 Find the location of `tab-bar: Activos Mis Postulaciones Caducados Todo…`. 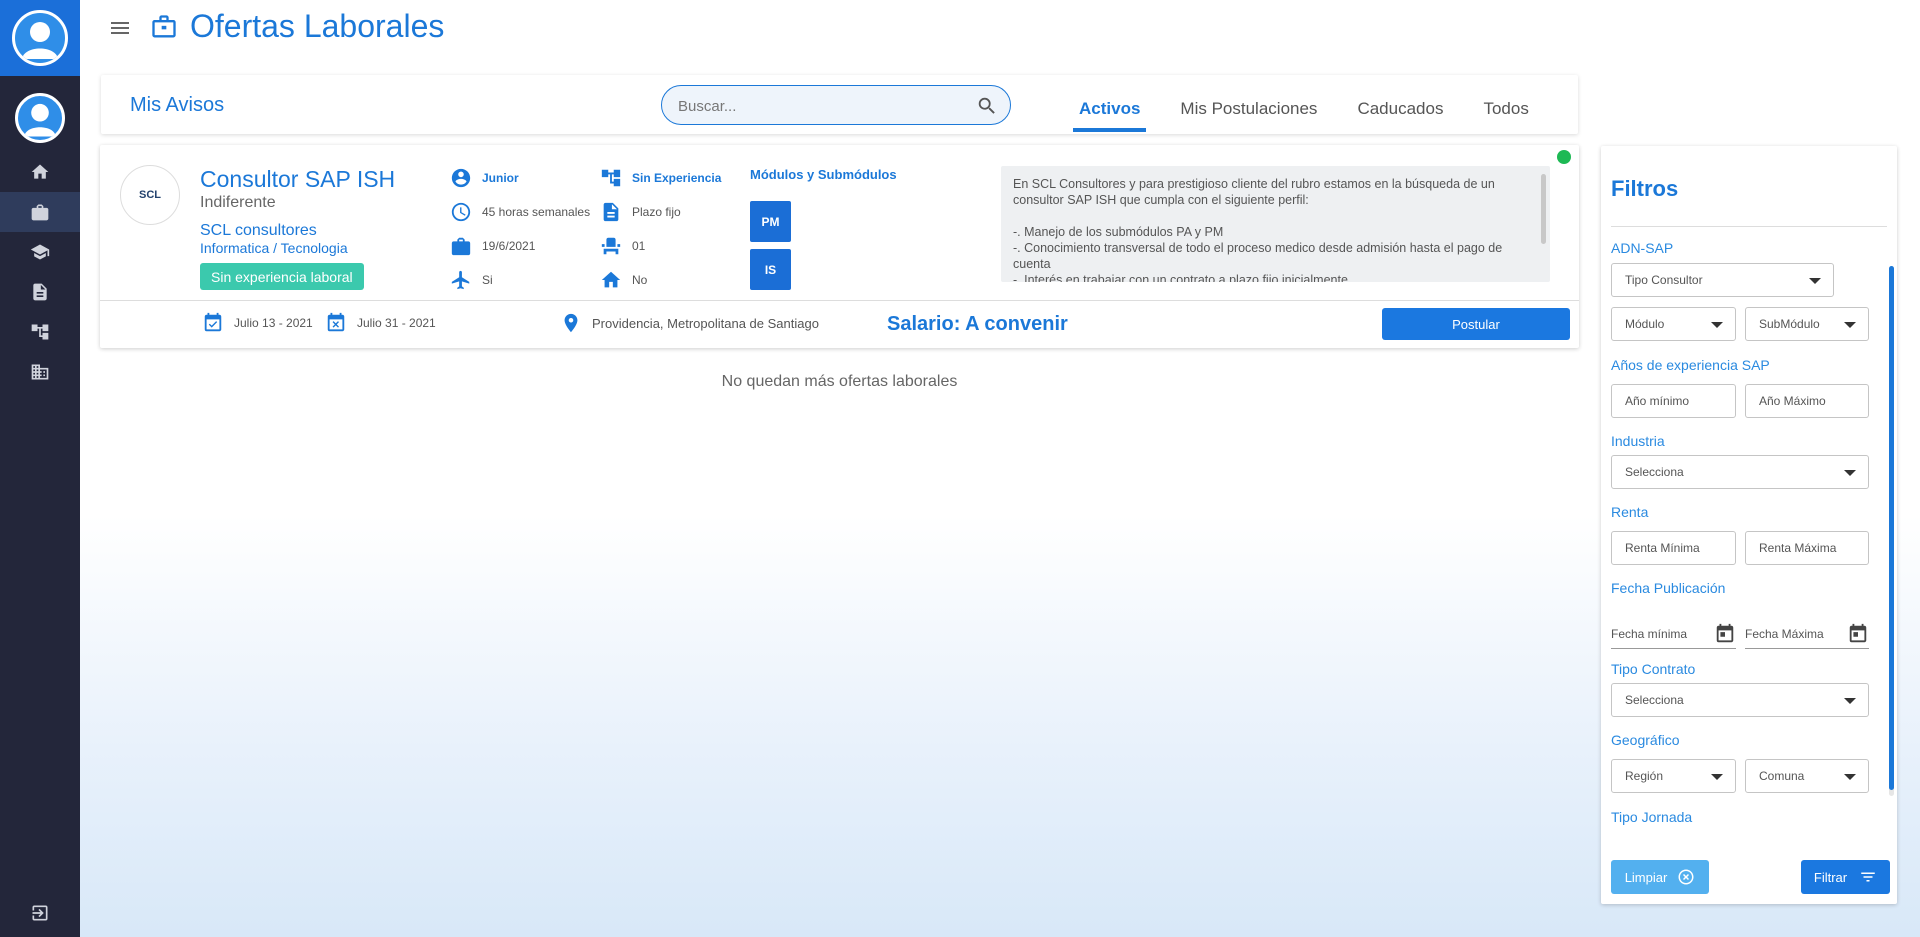

tab-bar: Activos Mis Postulaciones Caducados Todo… is located at coordinates (1304, 104).